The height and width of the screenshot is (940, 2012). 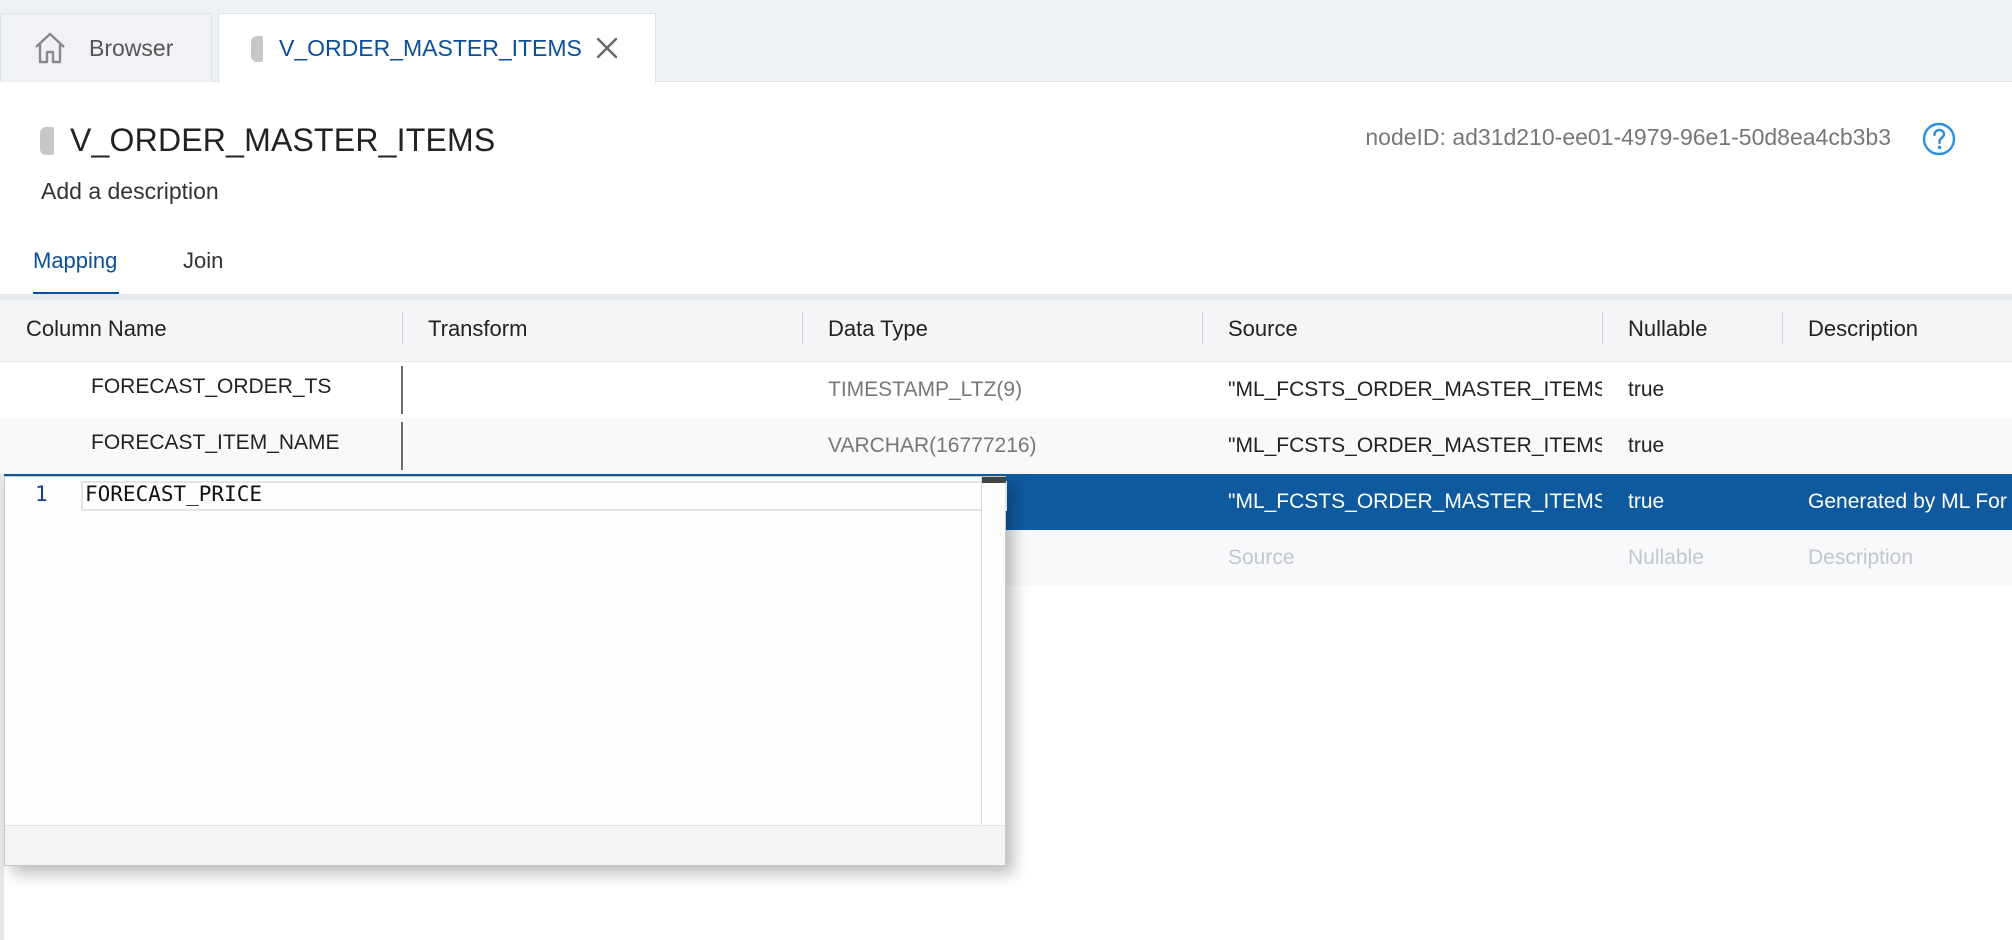 I want to click on tab-join: Join, so click(x=203, y=261).